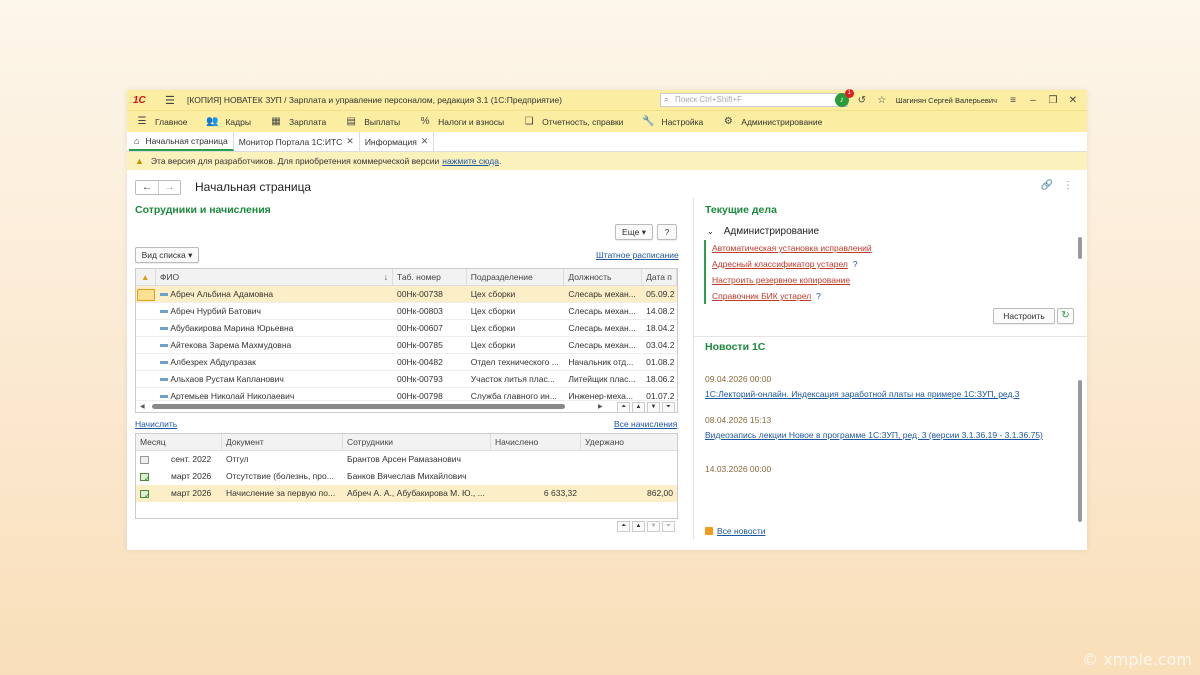 This screenshot has height=675, width=1200. I want to click on history-icon: ↺, so click(862, 100).